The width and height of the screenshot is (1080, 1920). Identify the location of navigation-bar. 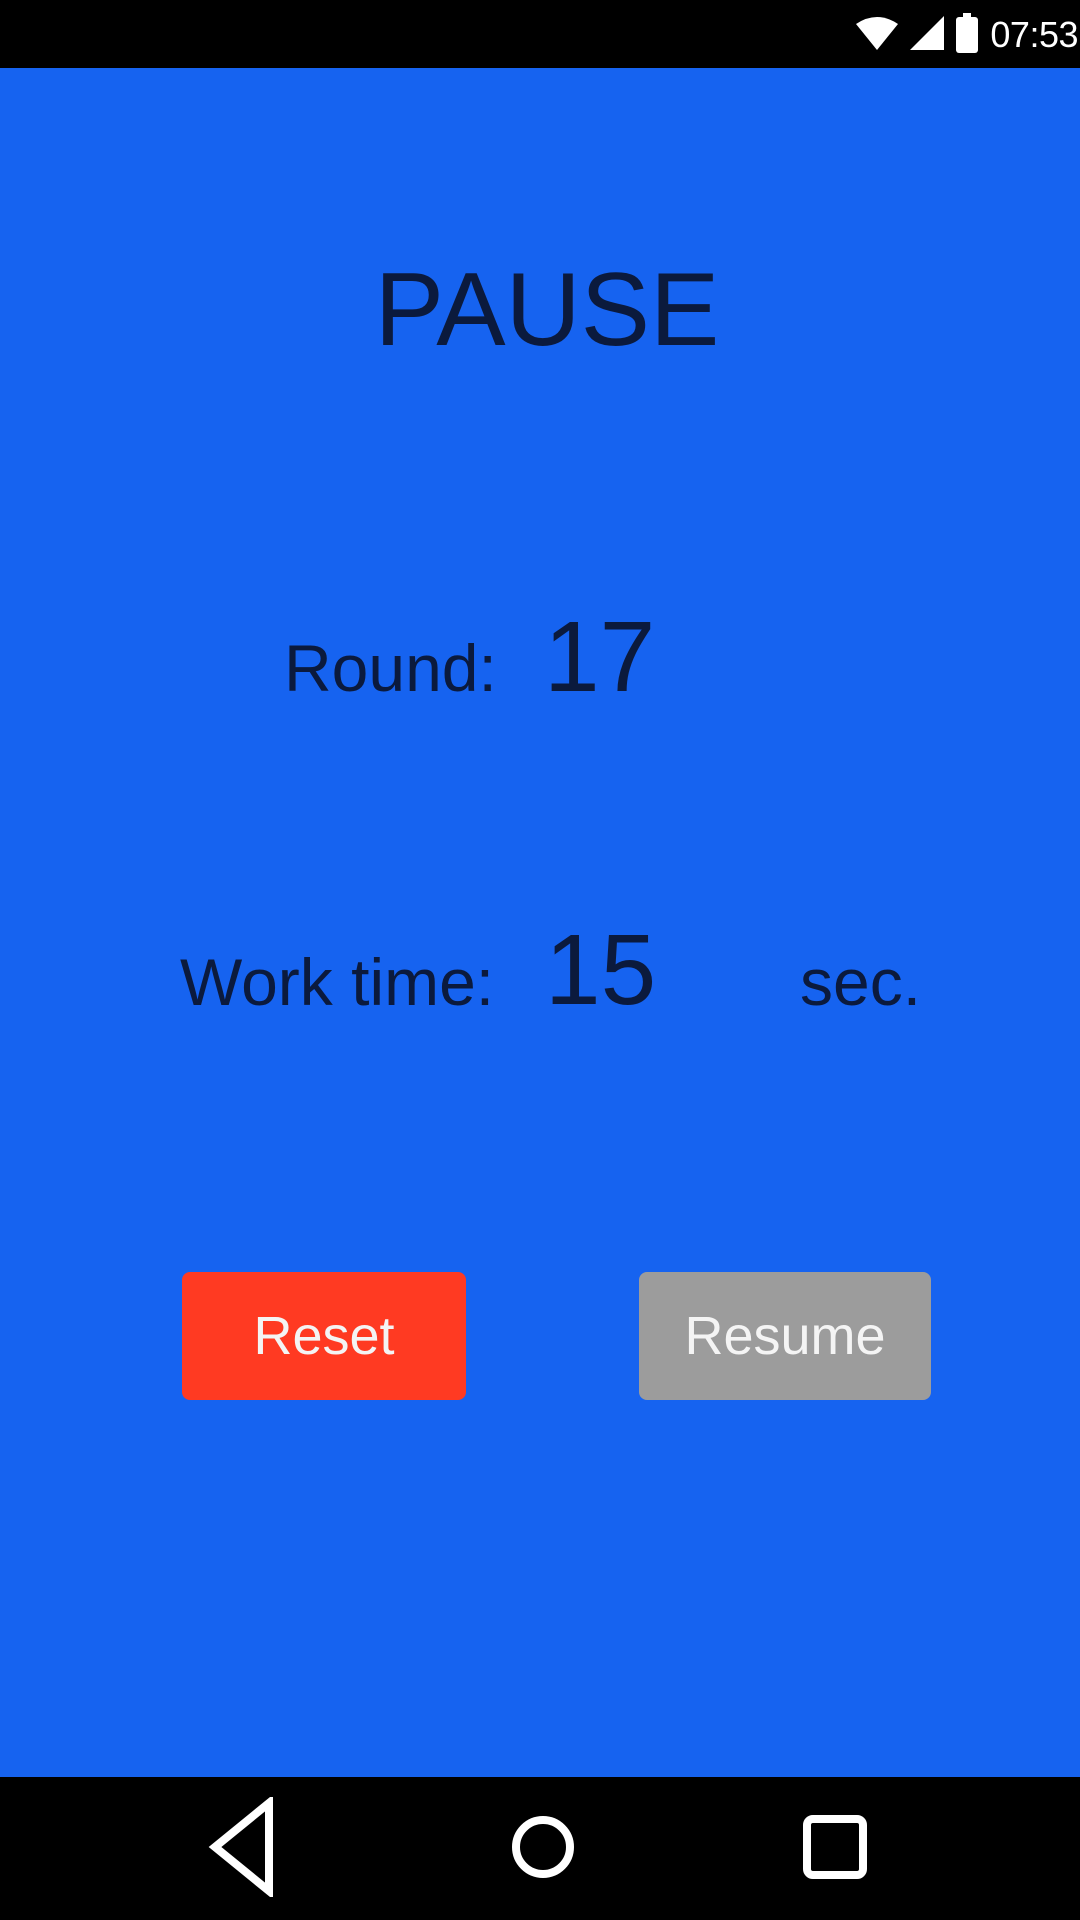
(540, 1848).